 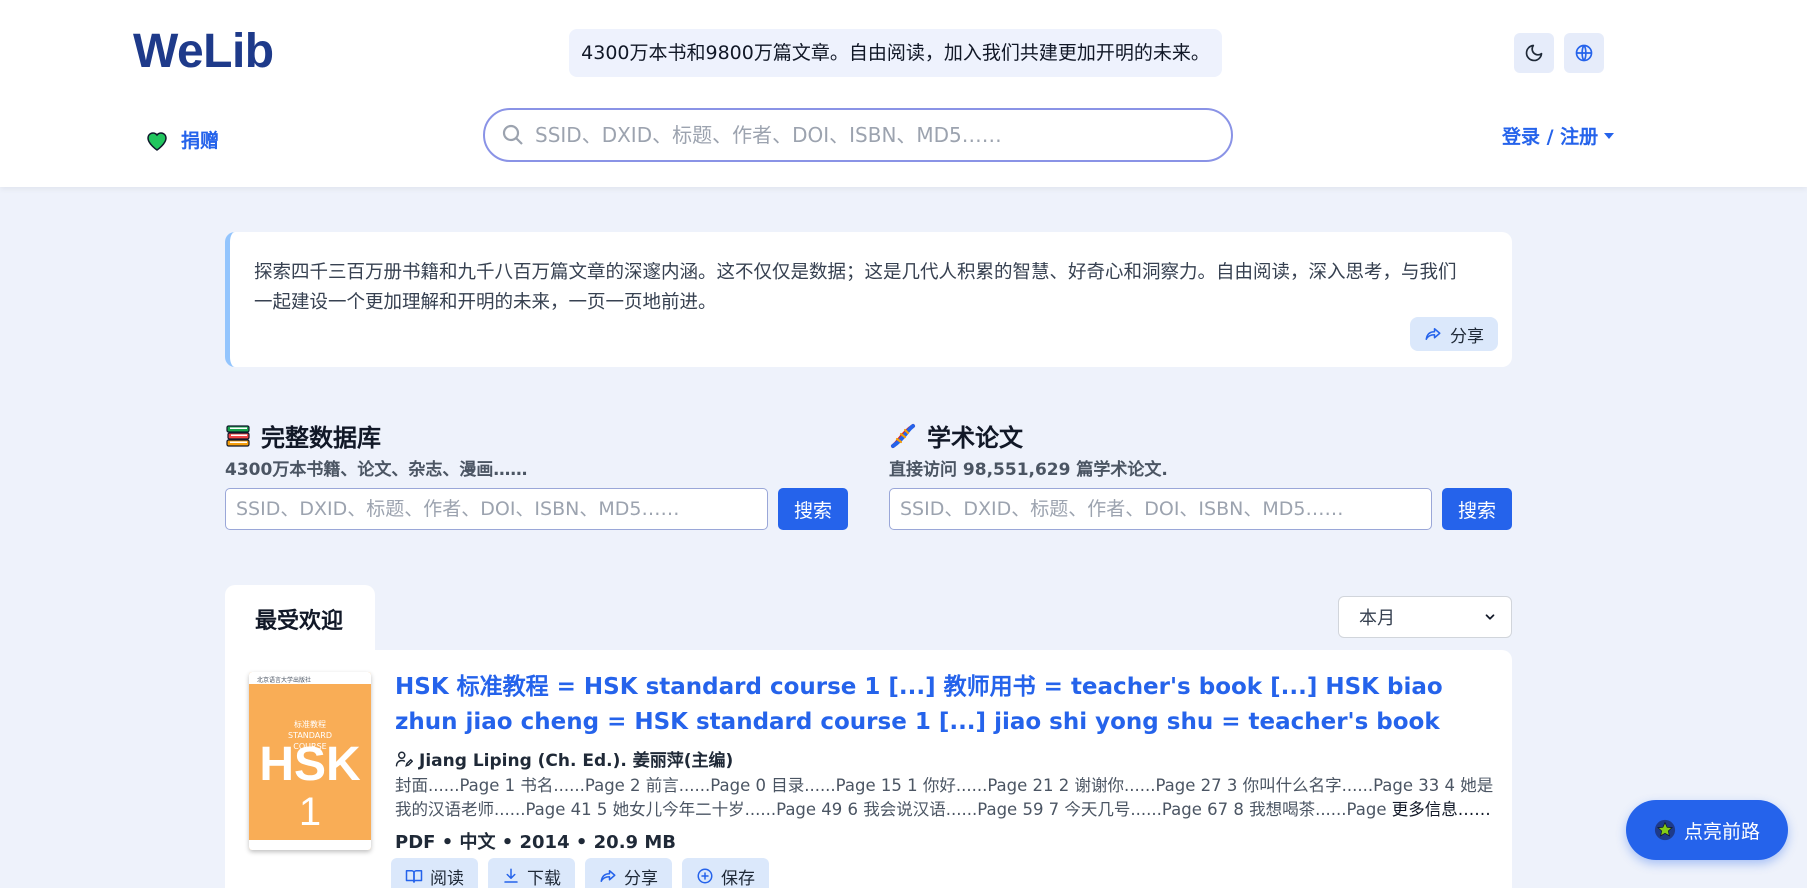 I want to click on language-button, so click(x=1584, y=53).